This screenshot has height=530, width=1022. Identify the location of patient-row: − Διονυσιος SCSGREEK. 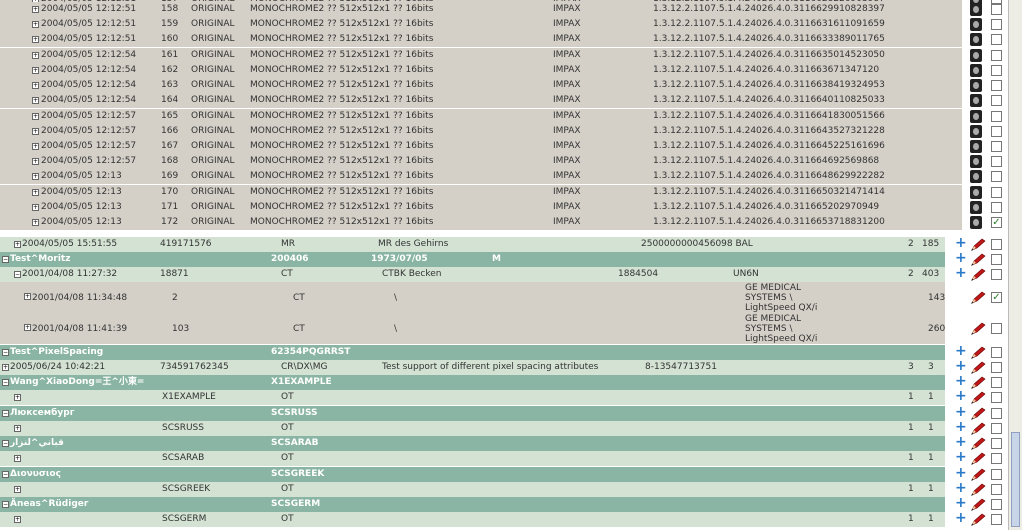
(472, 474).